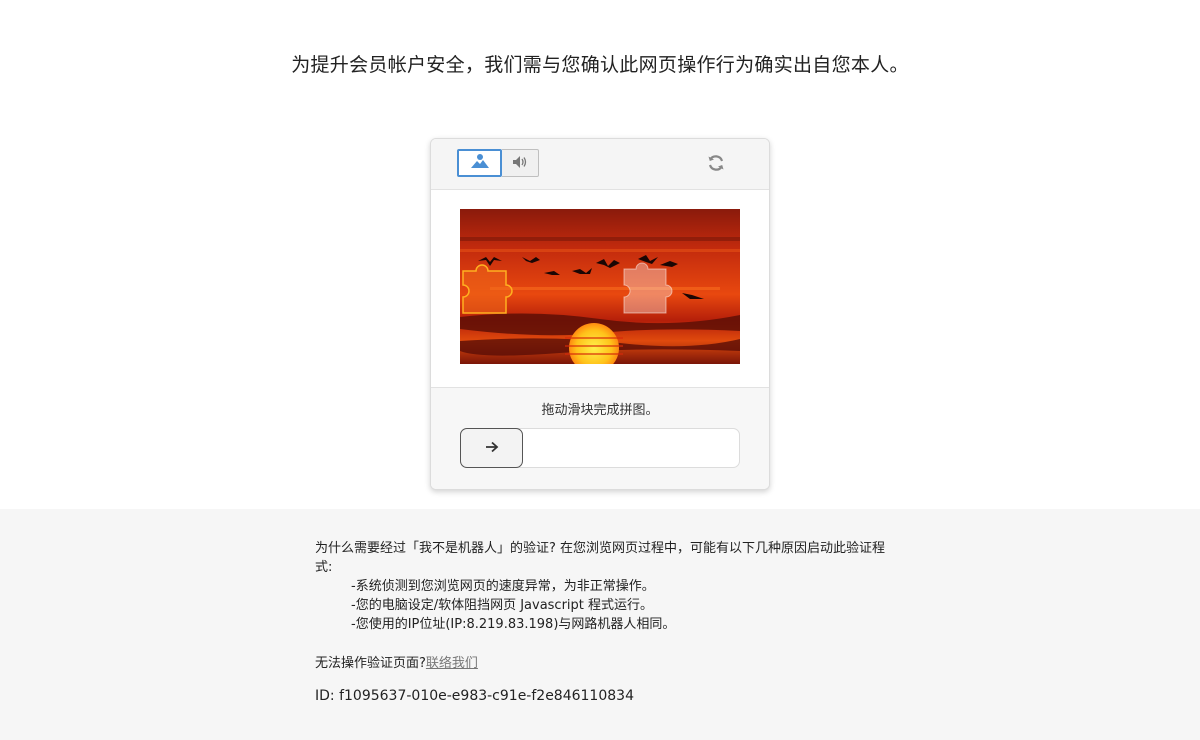 This screenshot has height=740, width=1200. Describe the element at coordinates (474, 696) in the screenshot. I see `request-id: ID: f1095637-010e-e983-c91e-f2e846110834` at that location.